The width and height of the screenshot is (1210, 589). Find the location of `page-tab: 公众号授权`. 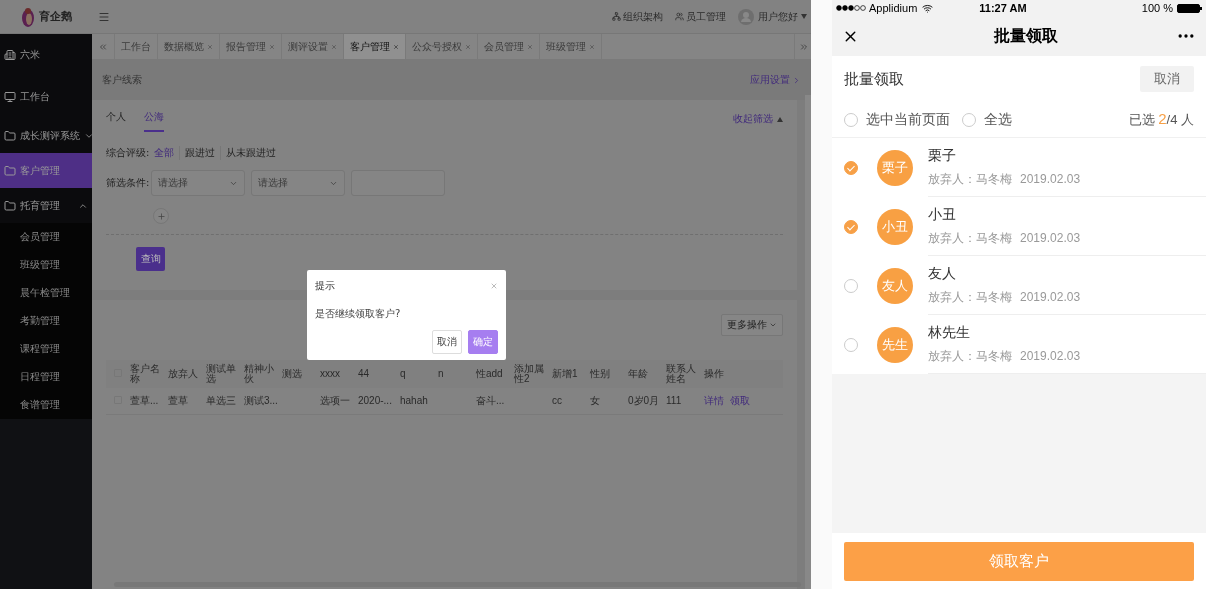

page-tab: 公众号授权 is located at coordinates (442, 46).